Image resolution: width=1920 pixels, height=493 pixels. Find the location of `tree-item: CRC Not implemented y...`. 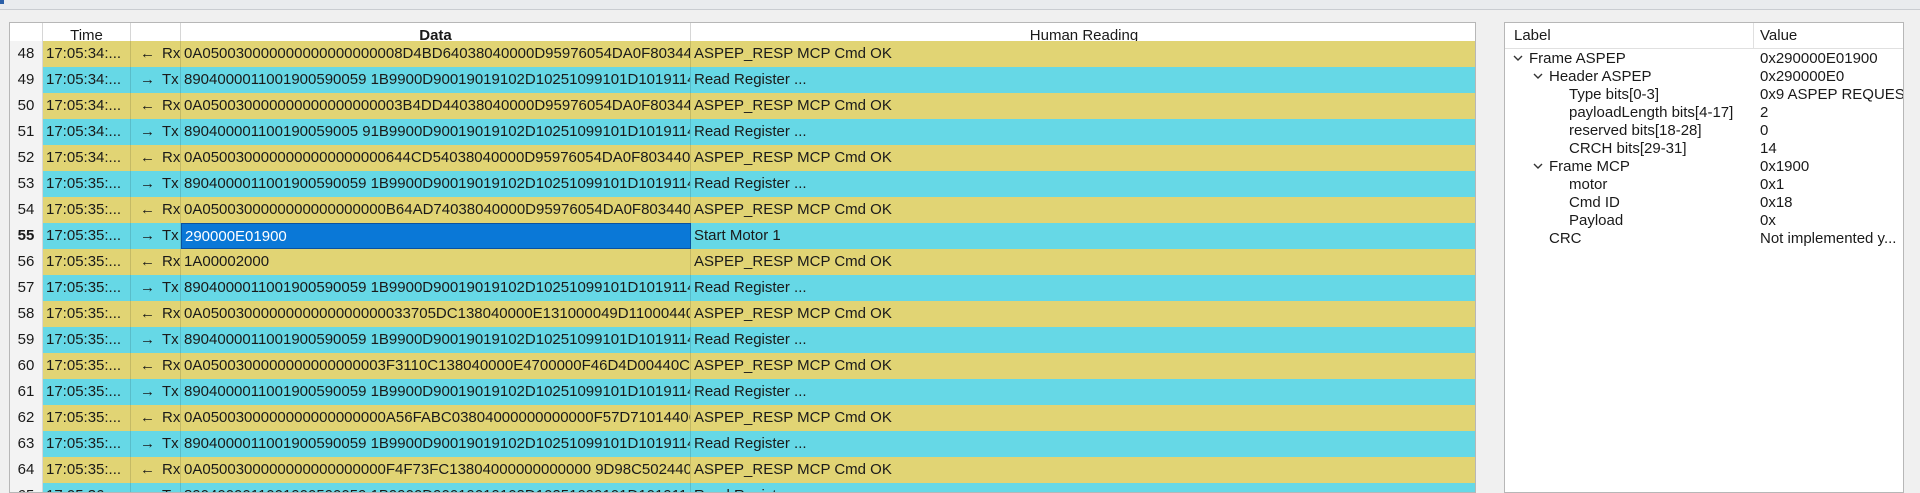

tree-item: CRC Not implemented y... is located at coordinates (1704, 239).